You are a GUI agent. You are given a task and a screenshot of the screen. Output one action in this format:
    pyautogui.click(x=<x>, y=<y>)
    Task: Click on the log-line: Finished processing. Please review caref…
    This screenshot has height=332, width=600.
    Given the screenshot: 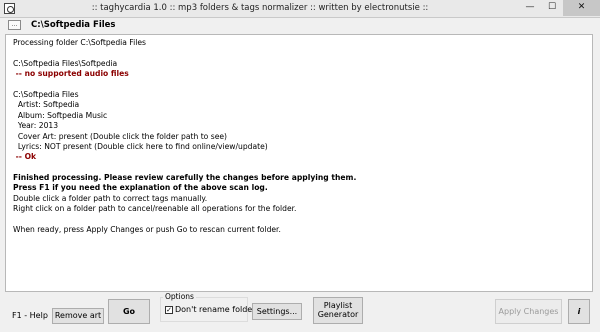 What is the action you would take?
    pyautogui.click(x=185, y=178)
    